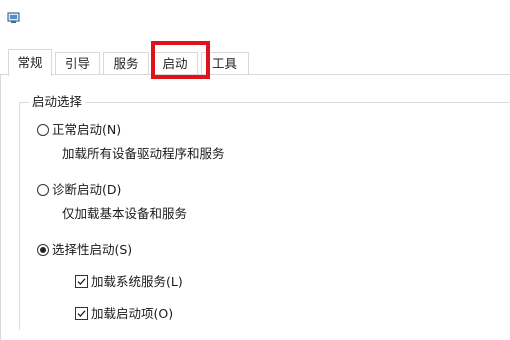 The height and width of the screenshot is (340, 510). What do you see at coordinates (137, 281) in the screenshot?
I see `load-system-services-label: 加载系统服务(L)` at bounding box center [137, 281].